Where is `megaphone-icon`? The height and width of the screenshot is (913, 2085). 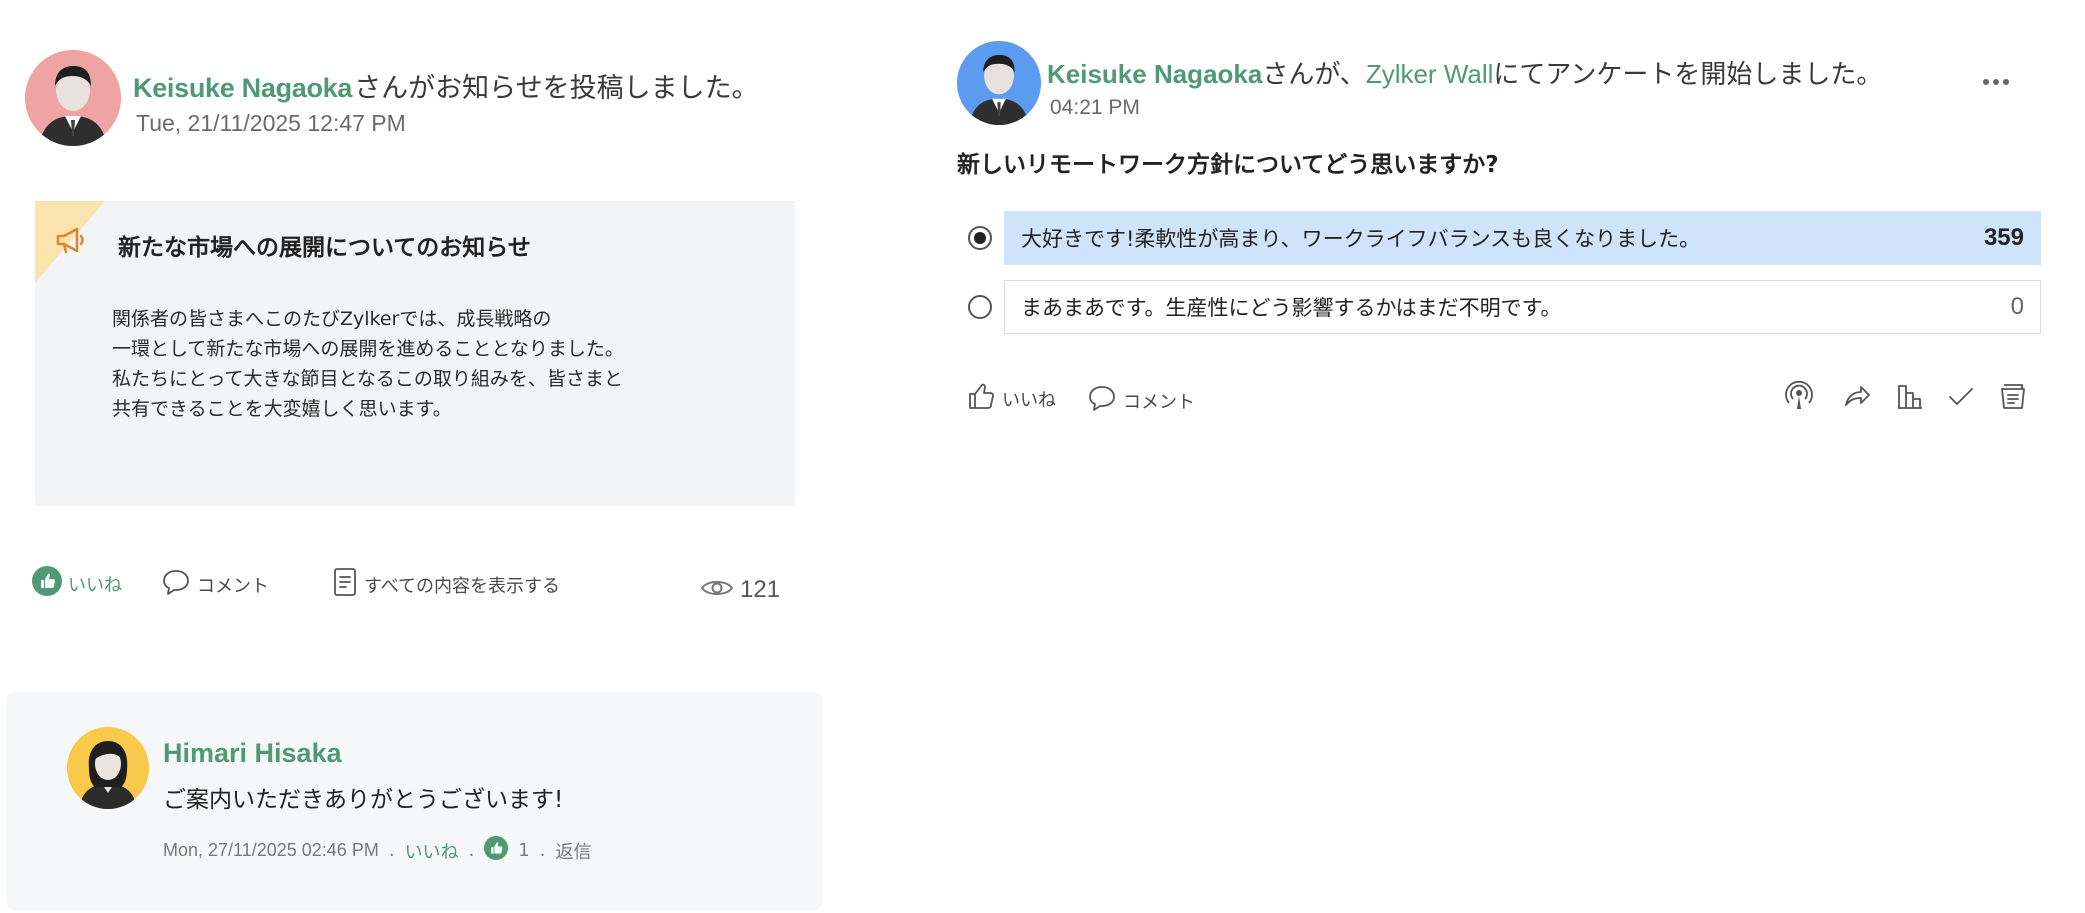 megaphone-icon is located at coordinates (73, 242).